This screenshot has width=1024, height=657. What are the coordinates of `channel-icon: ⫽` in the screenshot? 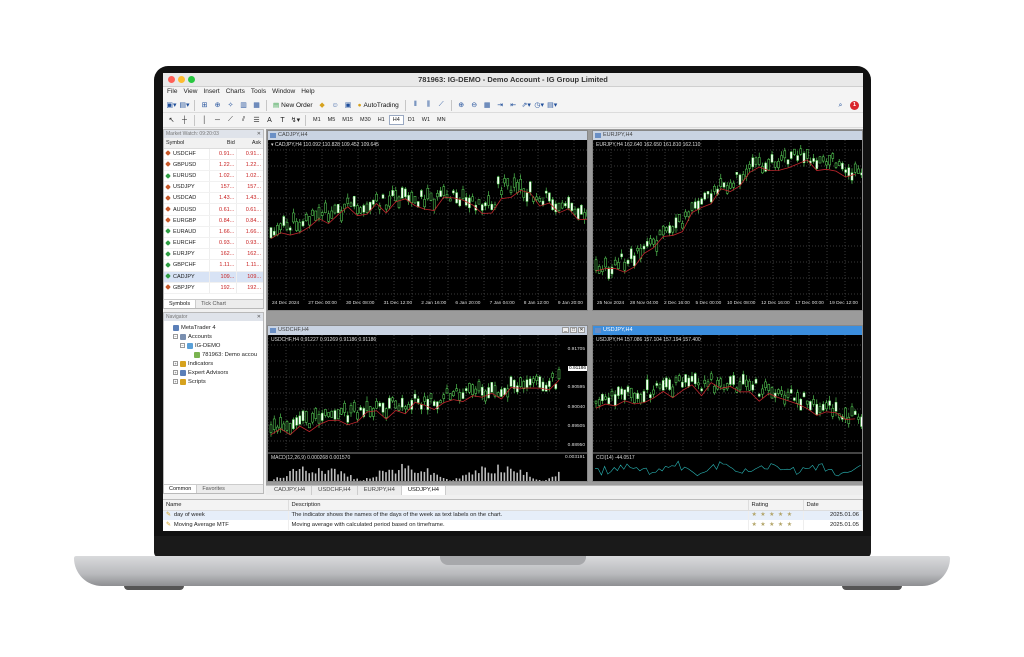 It's located at (243, 120).